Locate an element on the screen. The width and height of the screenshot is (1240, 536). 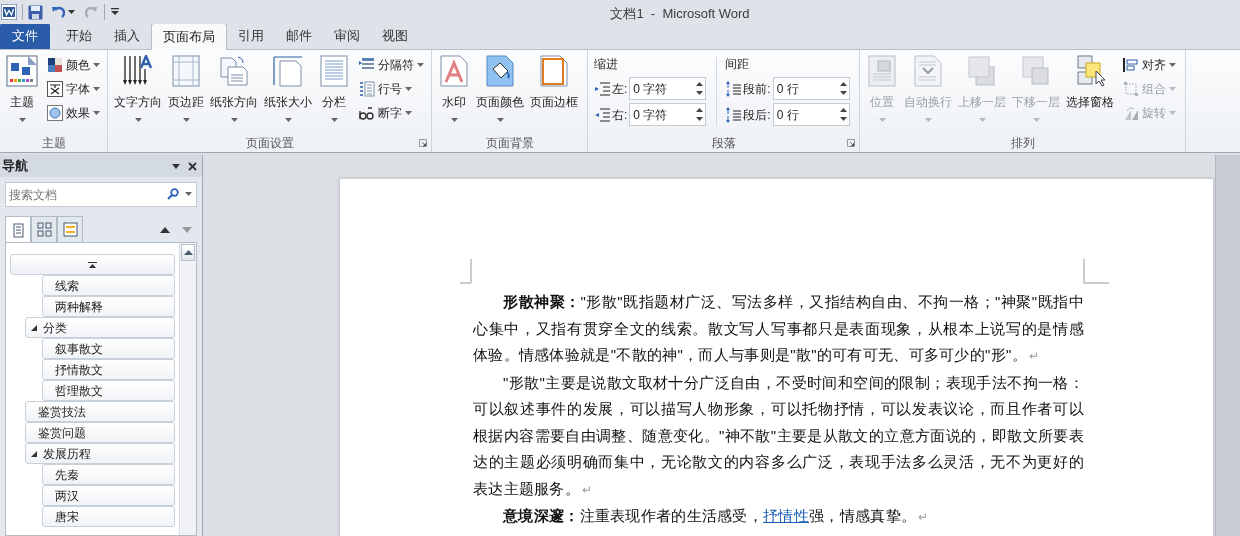
orientation-icon is located at coordinates (234, 71).